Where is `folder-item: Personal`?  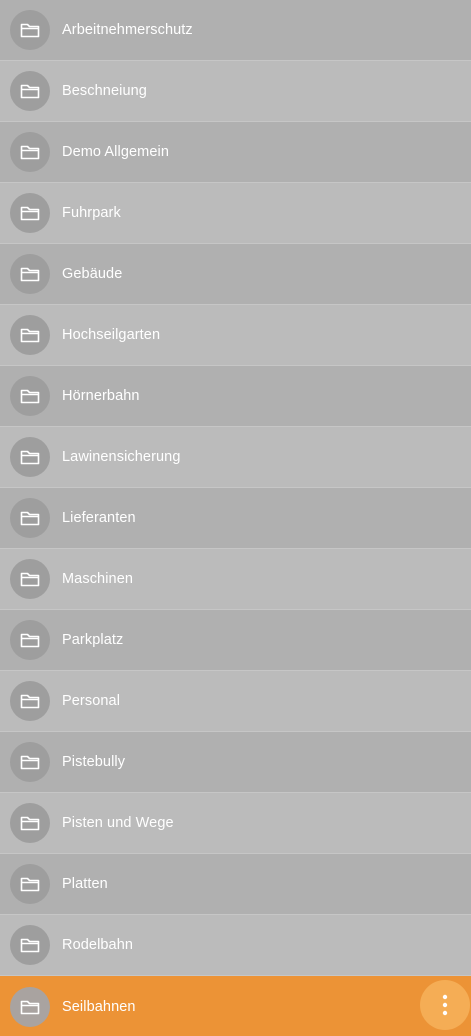 folder-item: Personal is located at coordinates (235, 701).